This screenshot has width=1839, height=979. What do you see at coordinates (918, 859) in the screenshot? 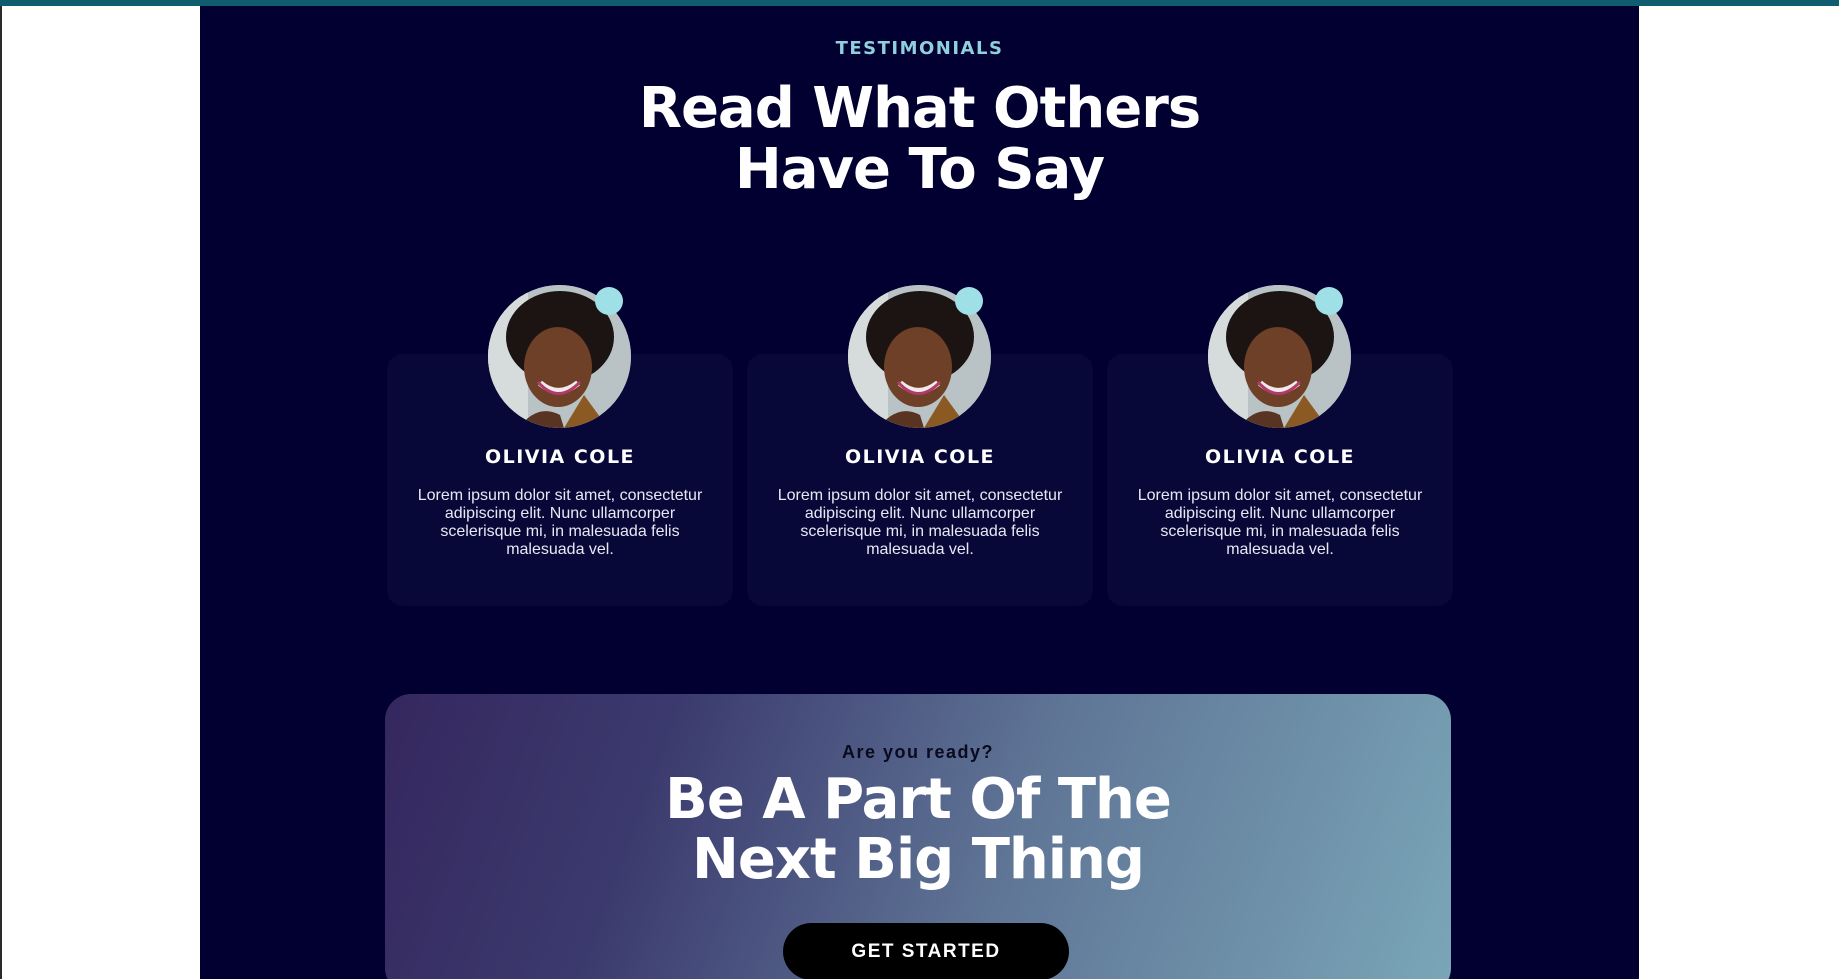
I see `cta-heading-line2: Next Big Thing` at bounding box center [918, 859].